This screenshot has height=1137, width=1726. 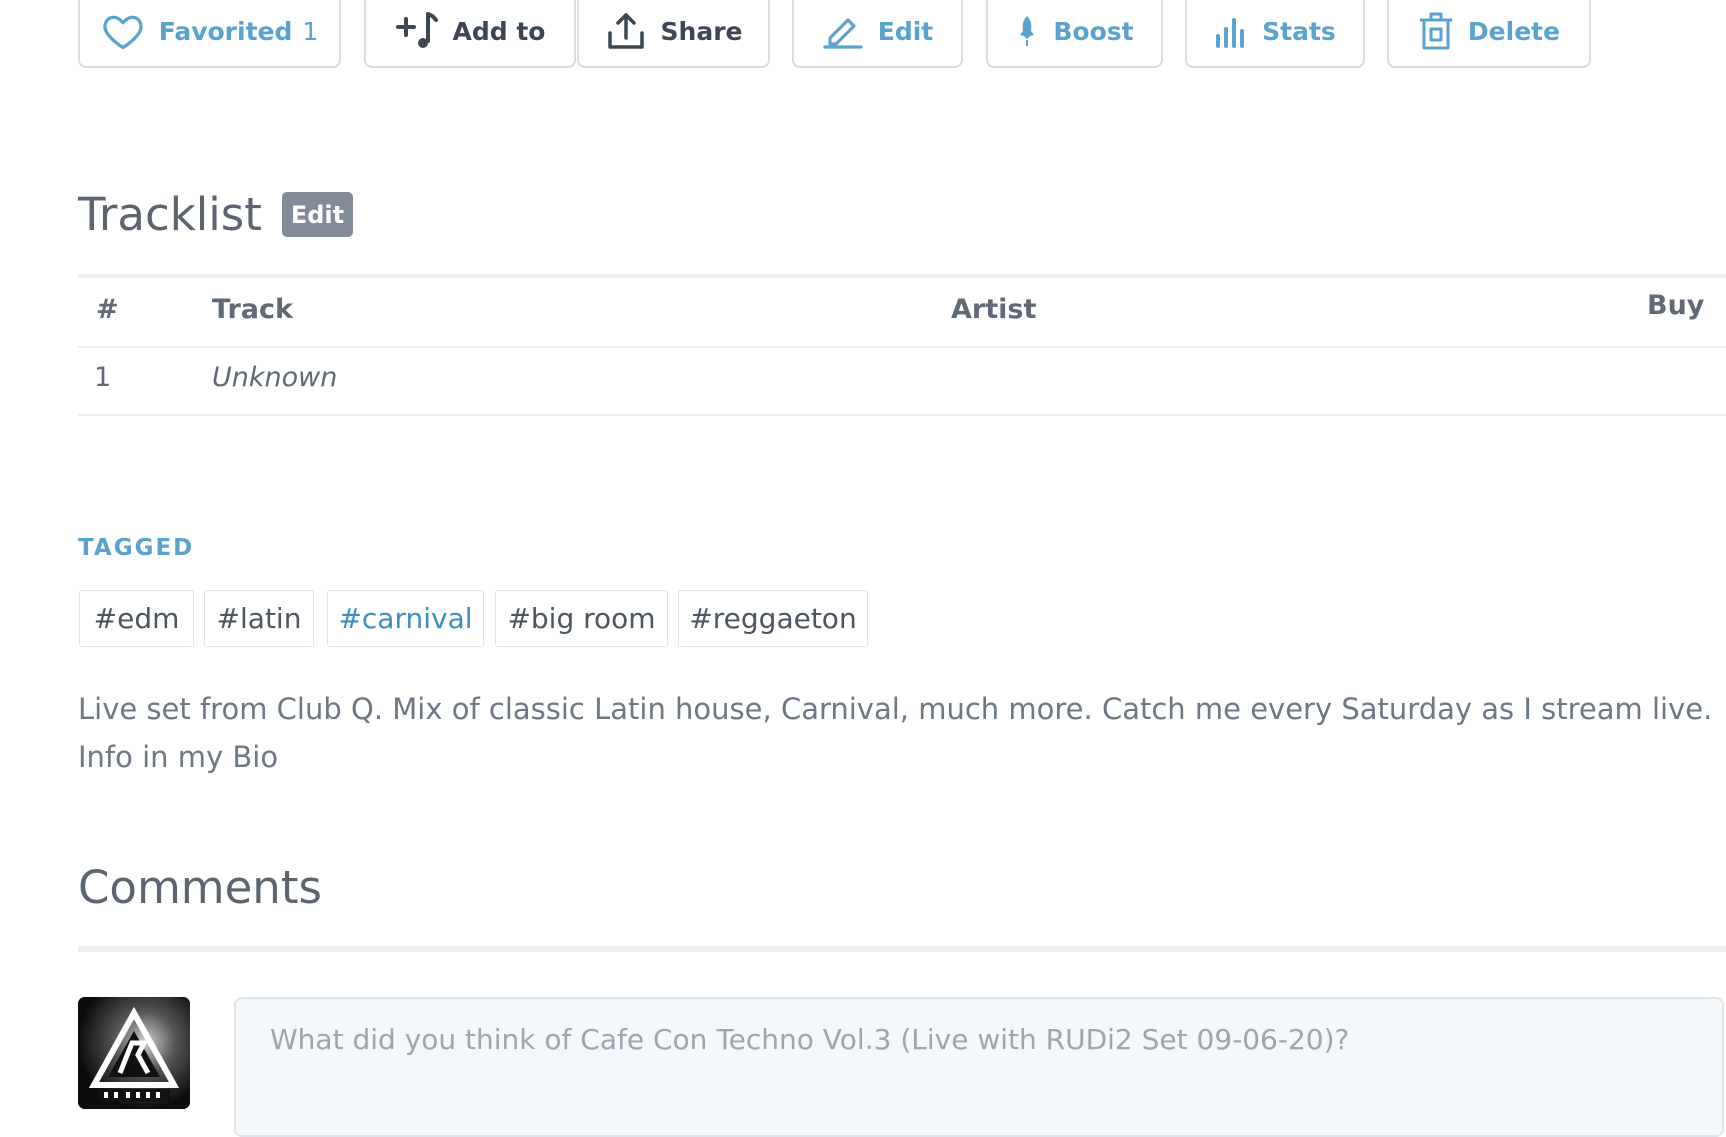 I want to click on column-header-number: #, so click(x=107, y=309).